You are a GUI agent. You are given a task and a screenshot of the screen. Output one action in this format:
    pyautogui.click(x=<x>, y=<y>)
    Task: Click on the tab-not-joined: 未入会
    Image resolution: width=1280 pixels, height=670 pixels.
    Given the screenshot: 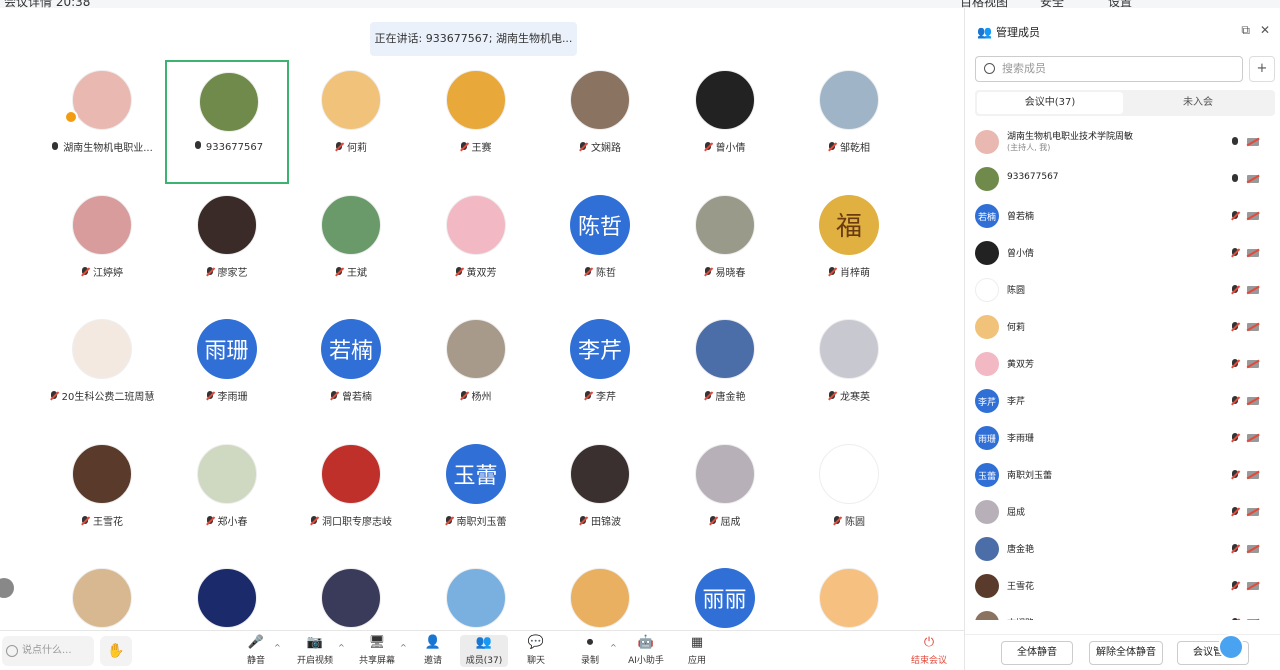 What is the action you would take?
    pyautogui.click(x=1198, y=103)
    